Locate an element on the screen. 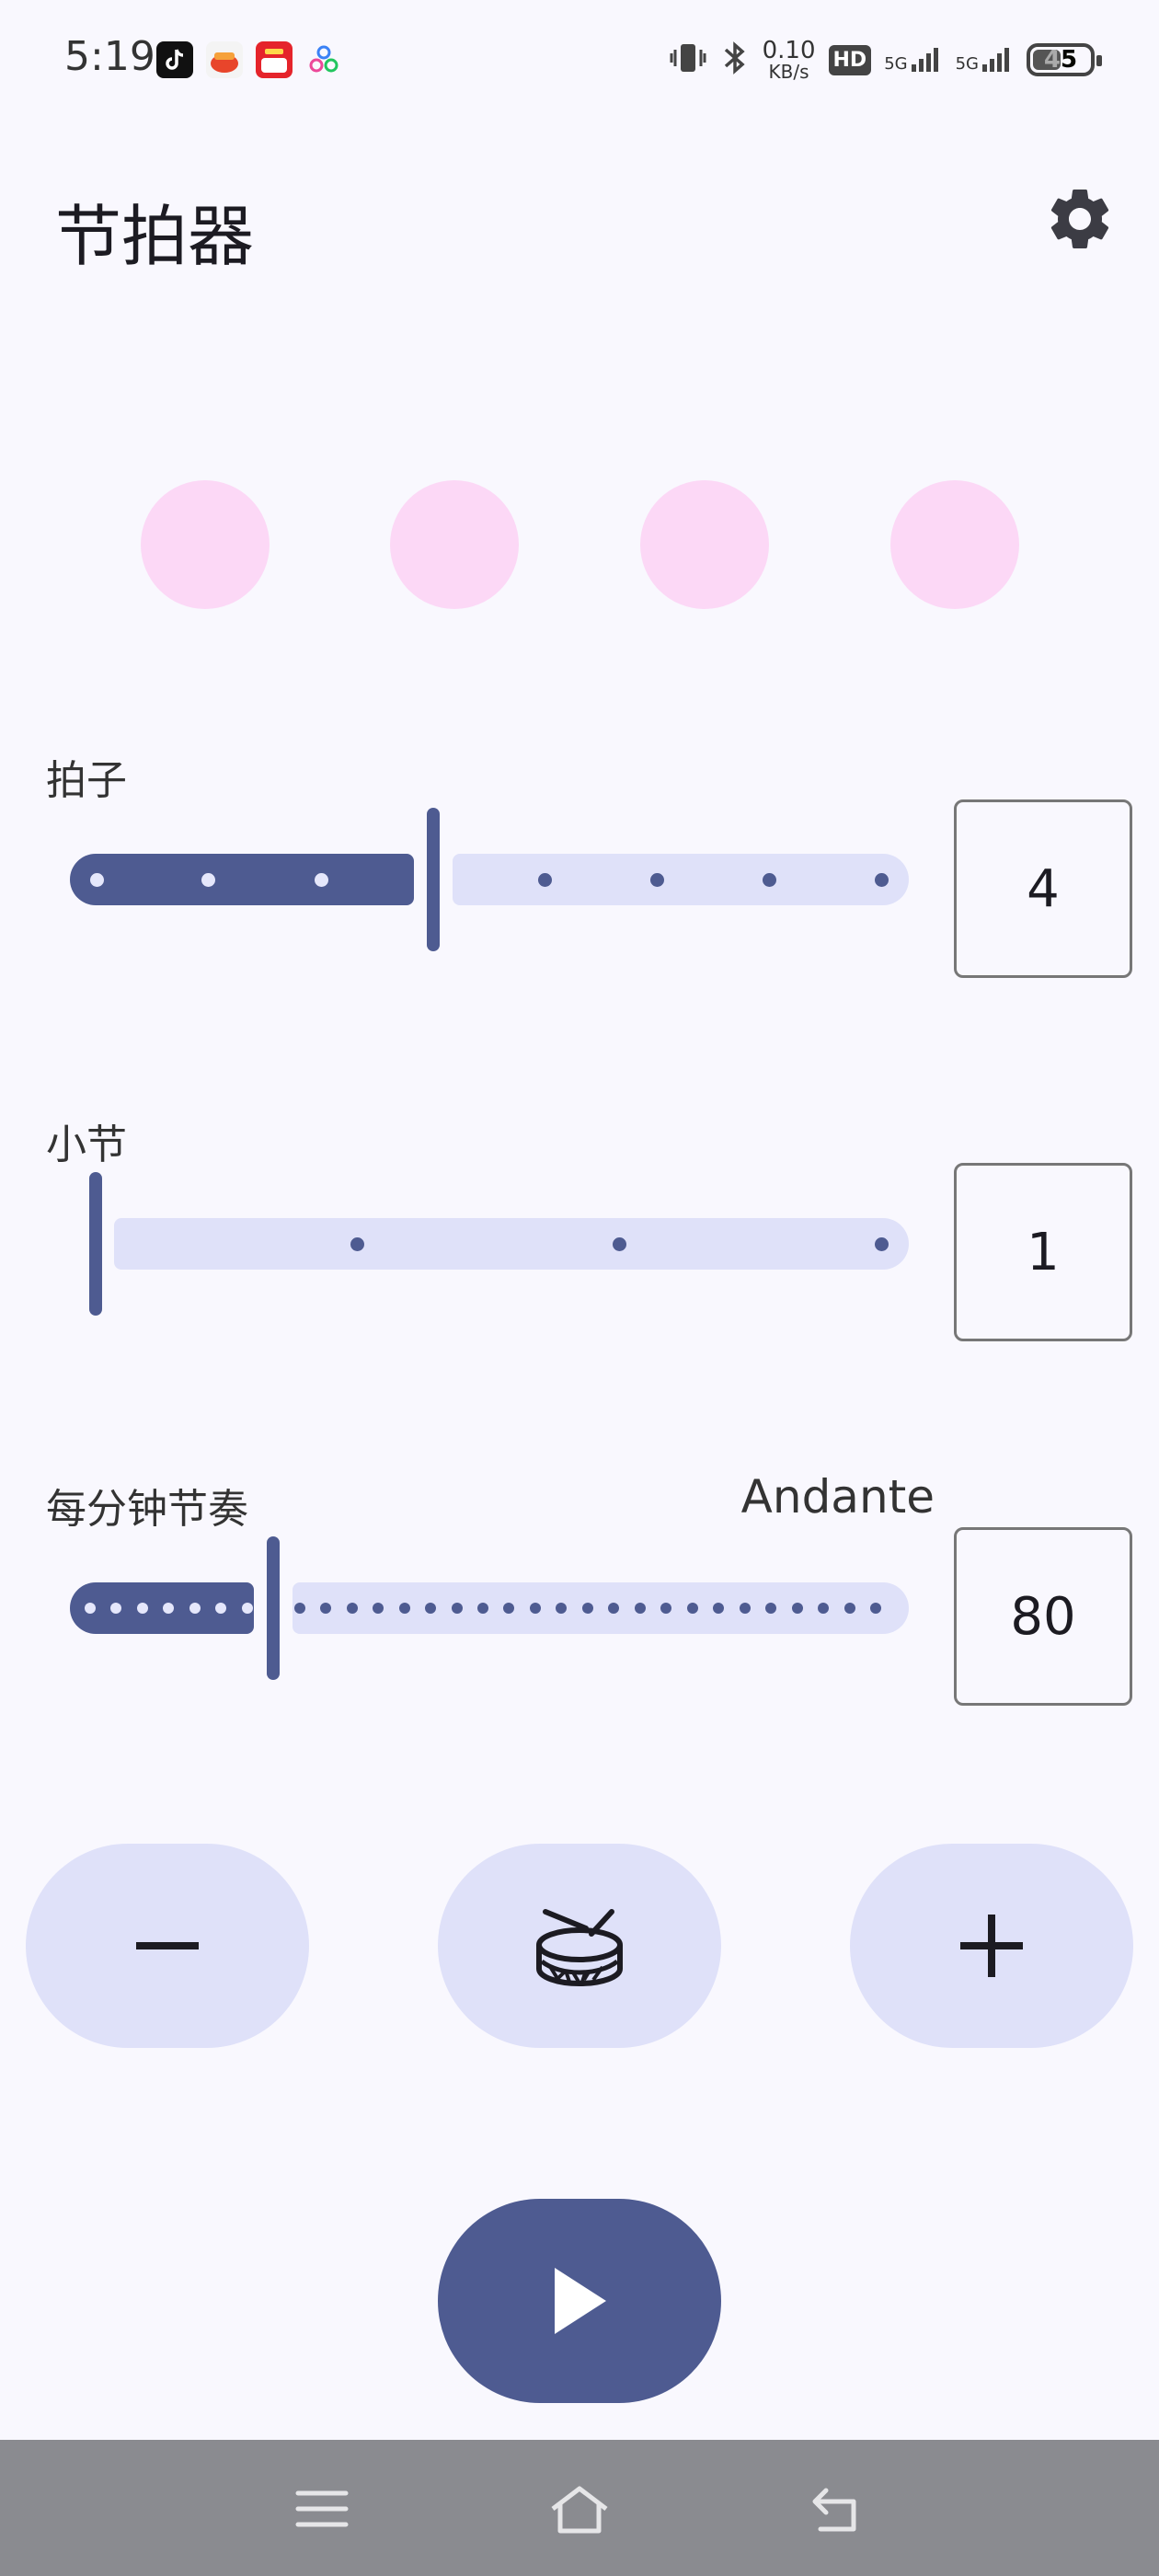  assistant-icon is located at coordinates (323, 59).